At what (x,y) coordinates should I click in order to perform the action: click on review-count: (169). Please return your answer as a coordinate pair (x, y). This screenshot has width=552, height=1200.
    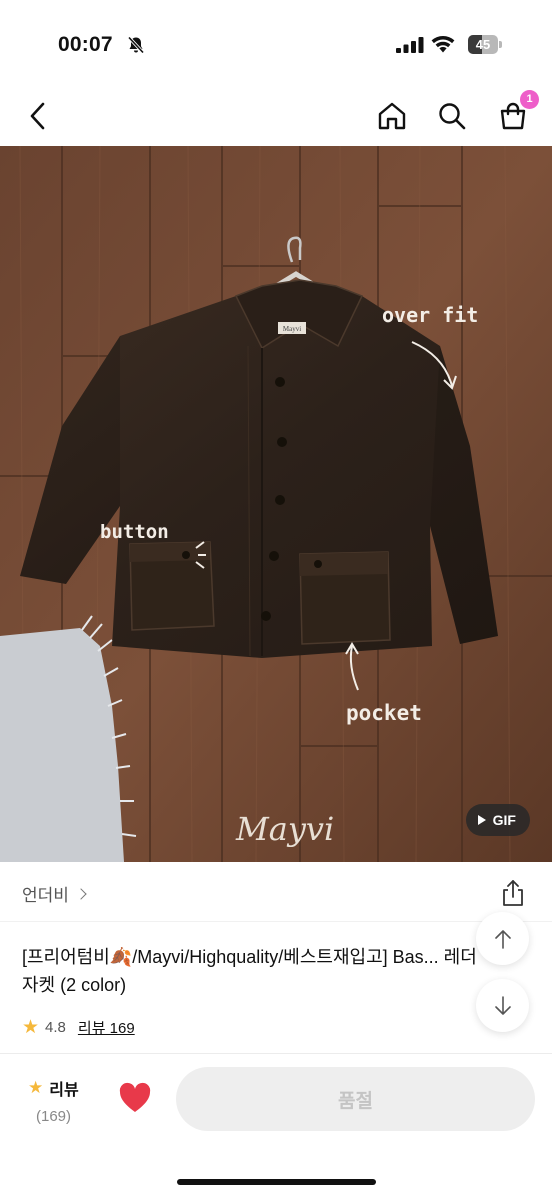
    Looking at the image, I should click on (54, 1116).